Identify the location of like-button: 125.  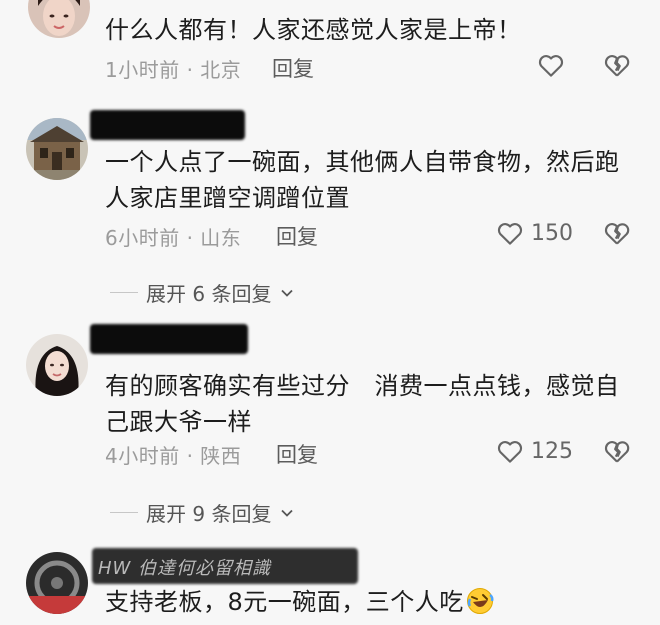
(534, 451).